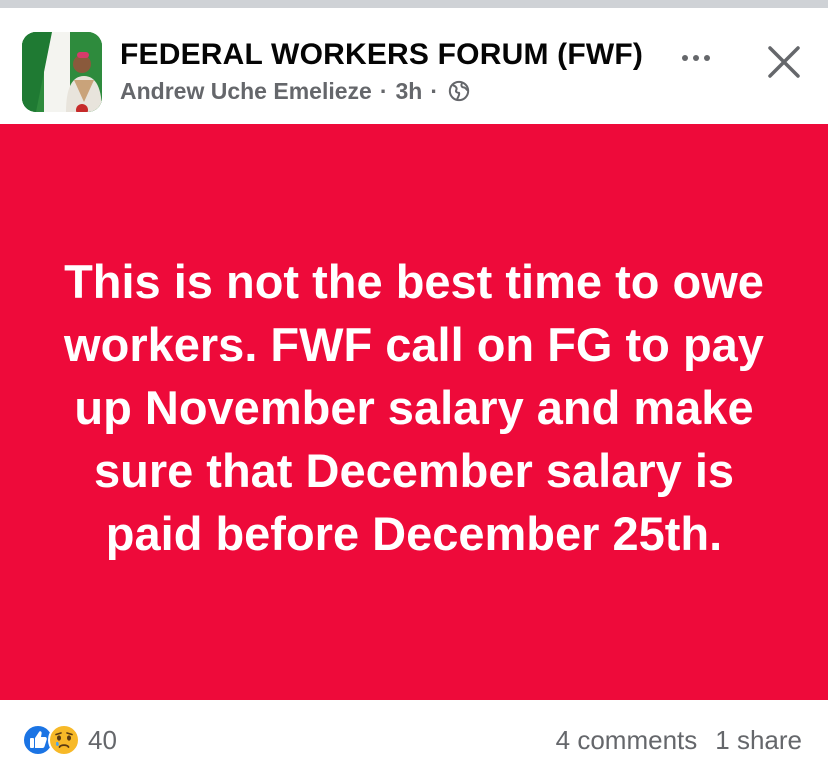 The height and width of the screenshot is (780, 828). What do you see at coordinates (64, 740) in the screenshot?
I see `sad-icon` at bounding box center [64, 740].